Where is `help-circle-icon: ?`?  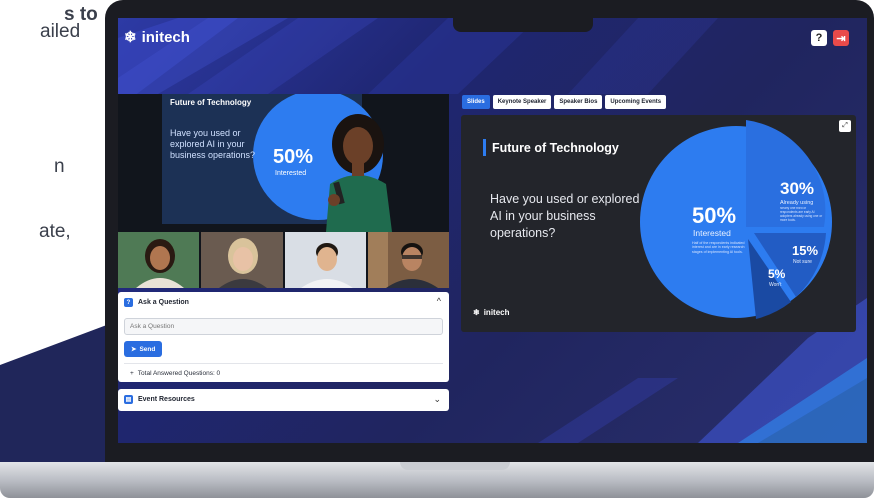 help-circle-icon: ? is located at coordinates (819, 38).